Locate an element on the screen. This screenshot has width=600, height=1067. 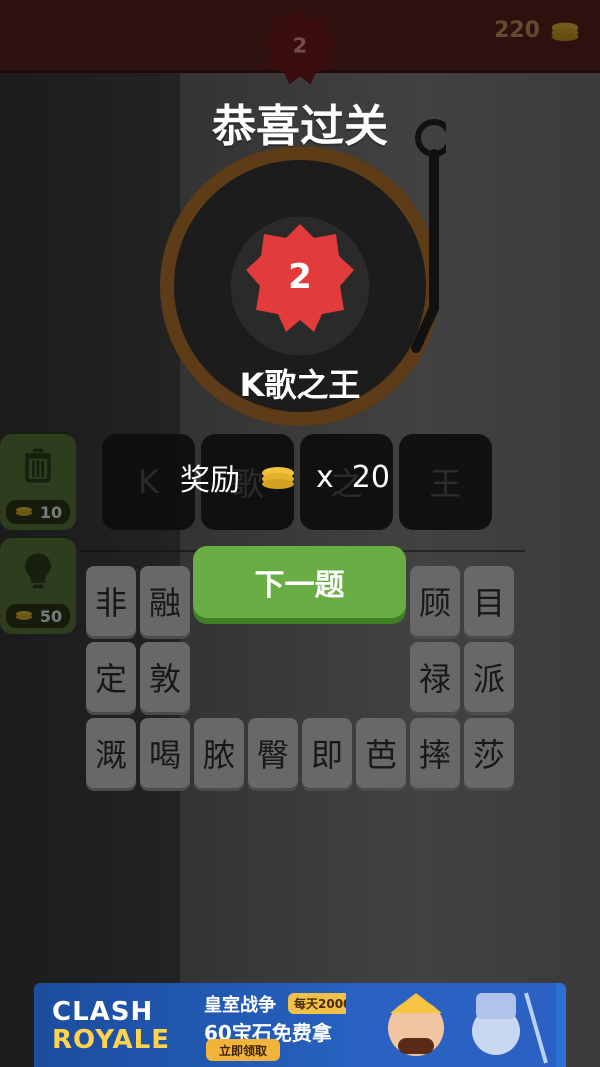
success-title: 恭喜过关 is located at coordinates (300, 126).